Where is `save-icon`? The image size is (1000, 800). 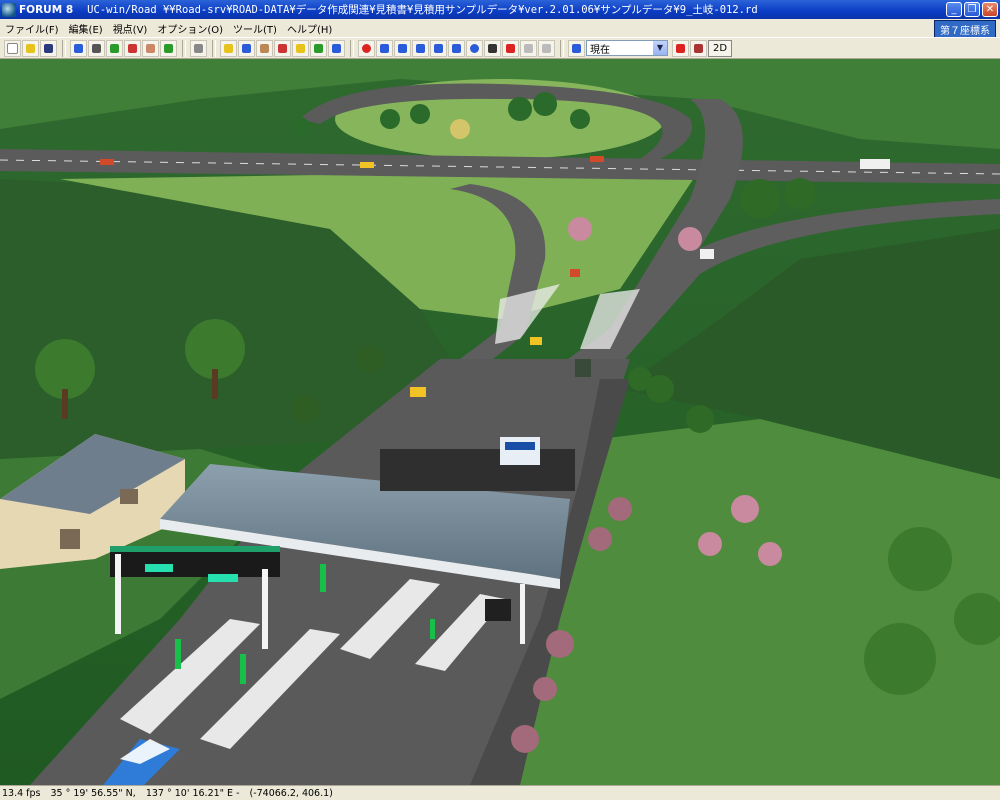
save-icon is located at coordinates (48, 48).